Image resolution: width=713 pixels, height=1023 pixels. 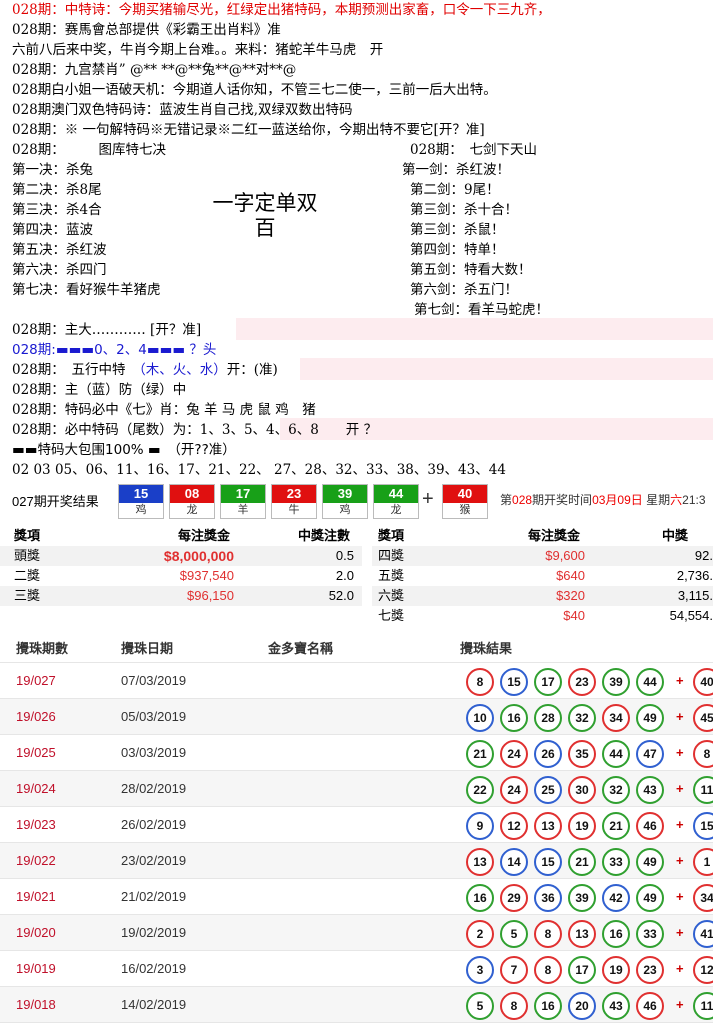 What do you see at coordinates (703, 970) in the screenshot?
I see `special-result-ball: 12` at bounding box center [703, 970].